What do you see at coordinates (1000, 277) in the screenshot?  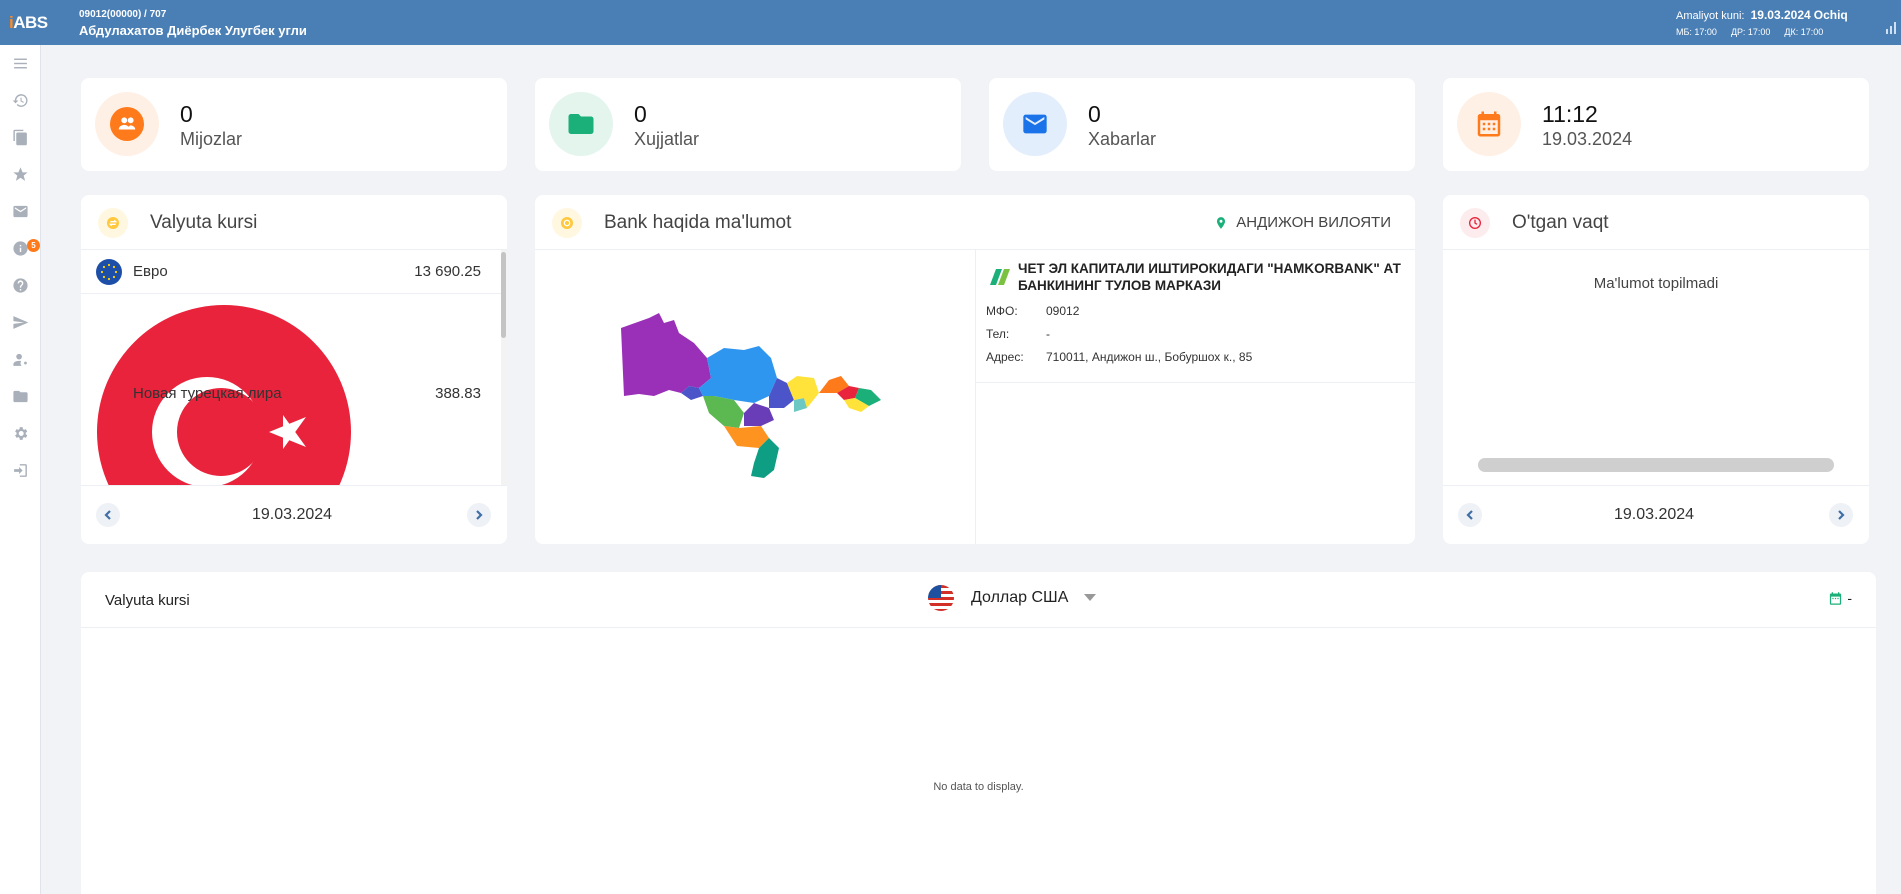 I see `hamkorbank-logo` at bounding box center [1000, 277].